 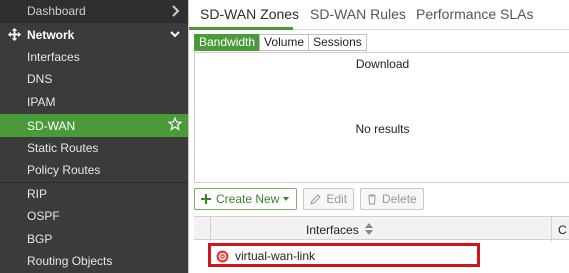 What do you see at coordinates (222, 256) in the screenshot?
I see `sd-wan-zone-icon` at bounding box center [222, 256].